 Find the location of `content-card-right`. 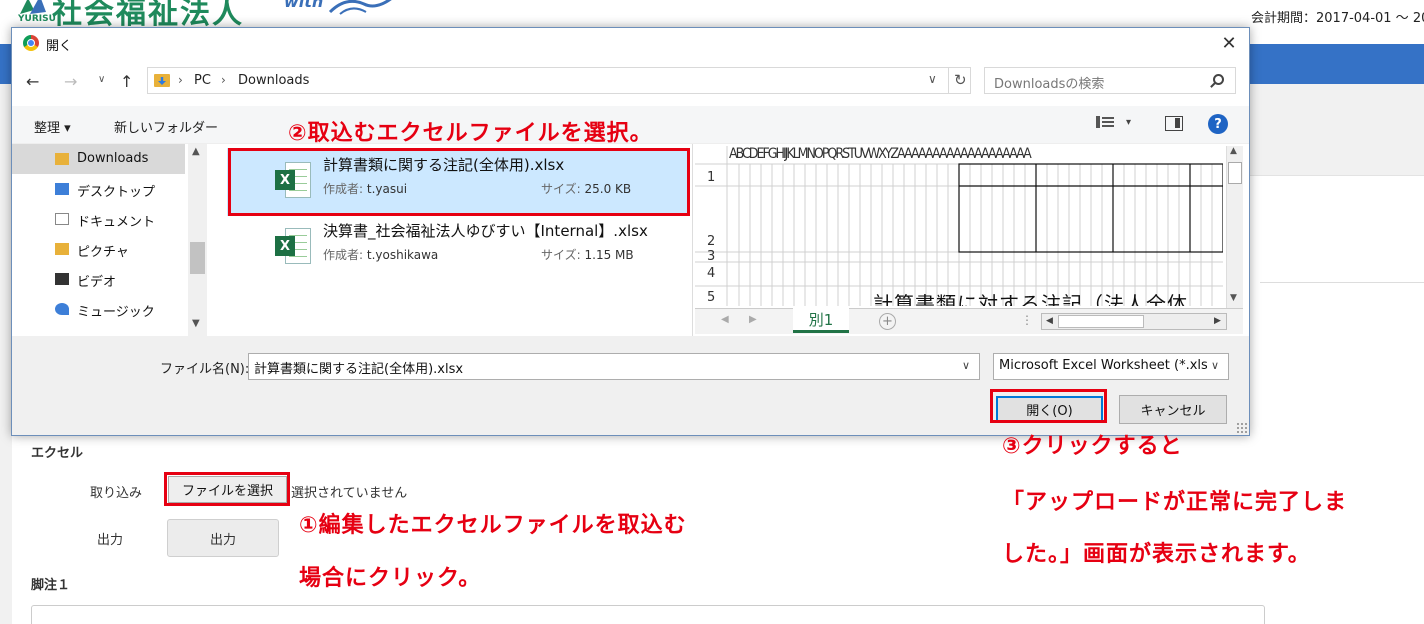

content-card-right is located at coordinates (1342, 453).